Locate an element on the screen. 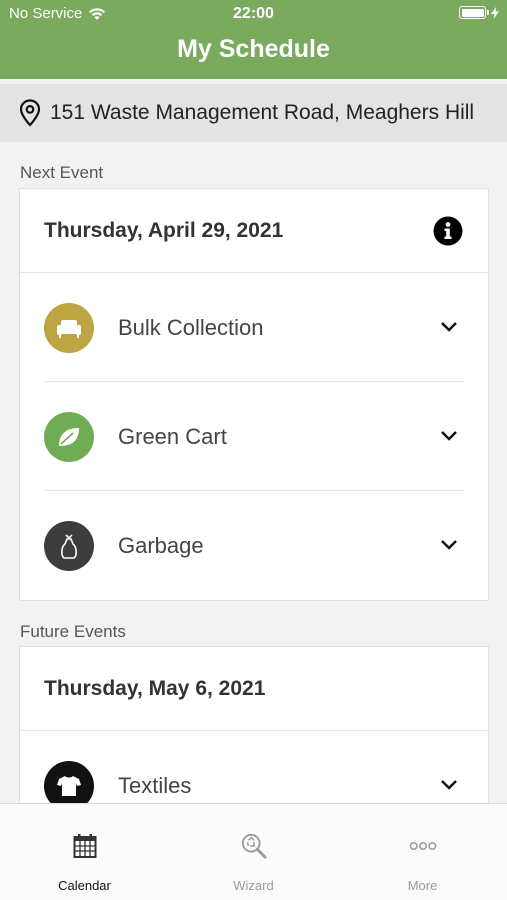  tab-label: Wizard is located at coordinates (253, 885).